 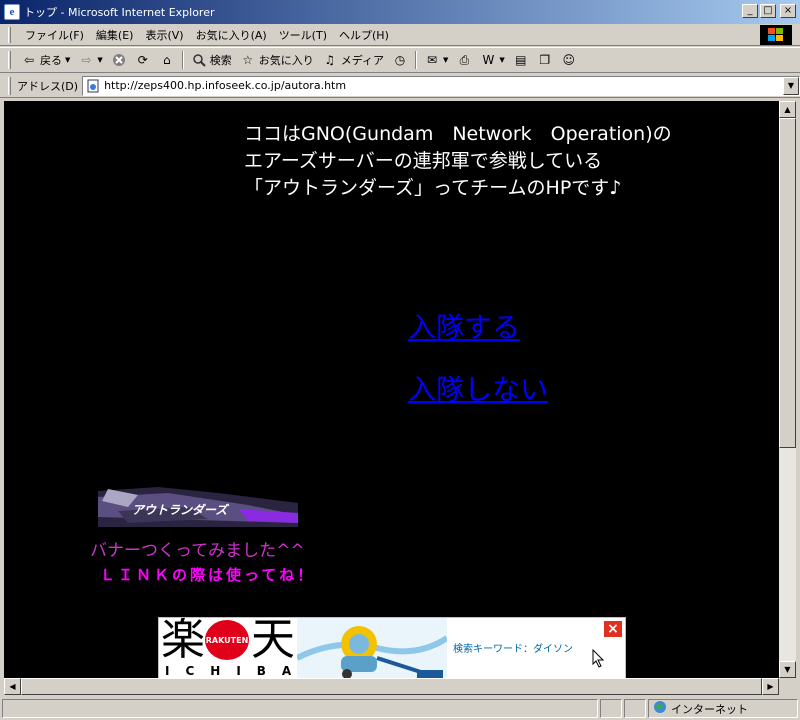 I want to click on intro-line-3: 「アウトランダーズ」ってチームのHPです♪, so click(x=433, y=188).